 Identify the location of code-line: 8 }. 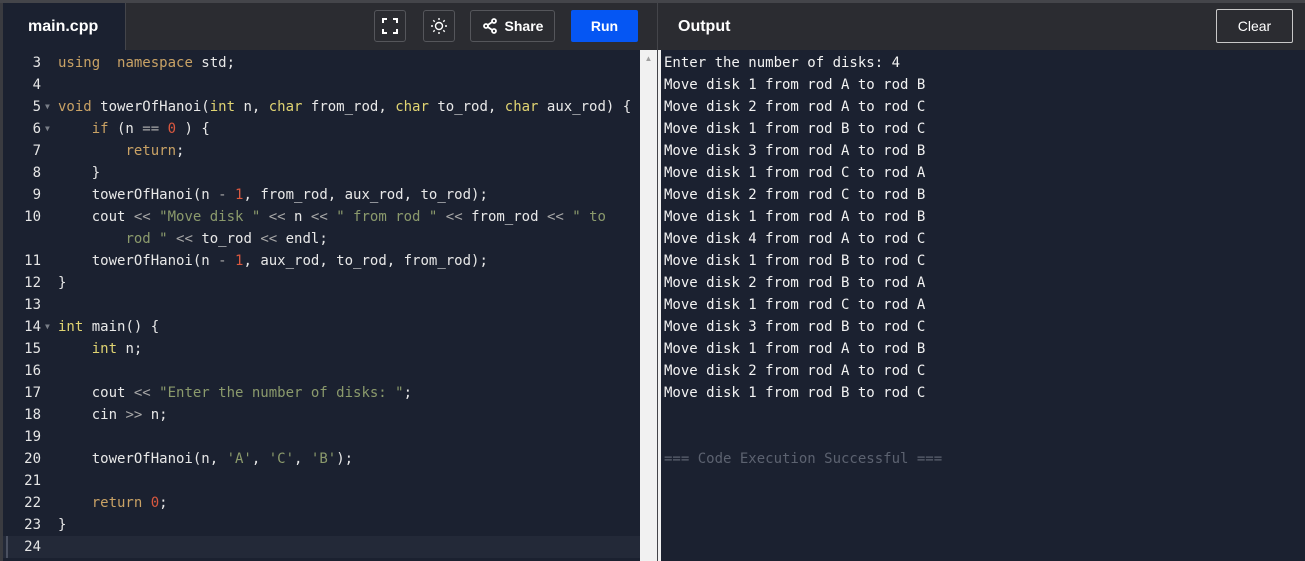
(321, 173).